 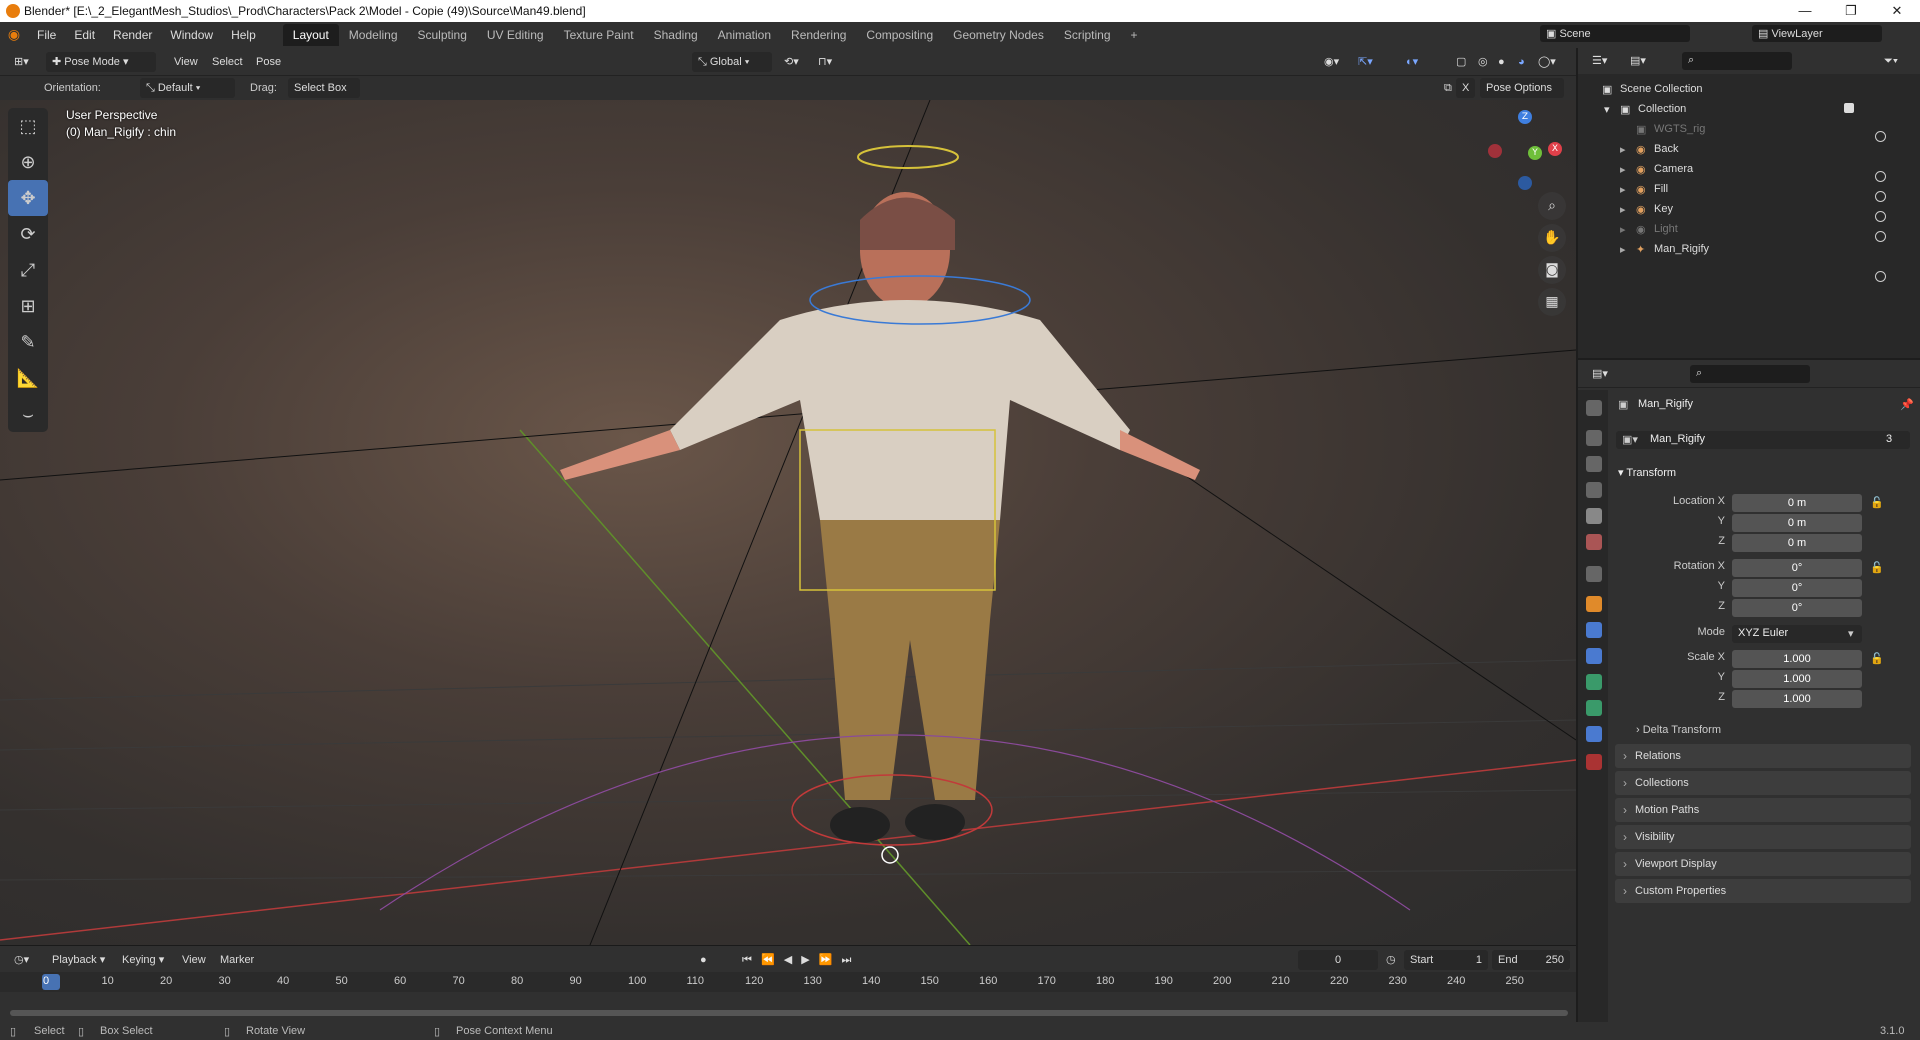 What do you see at coordinates (1797, 634) in the screenshot?
I see `rotation-mode-dropdown: XYZ Euler ▾` at bounding box center [1797, 634].